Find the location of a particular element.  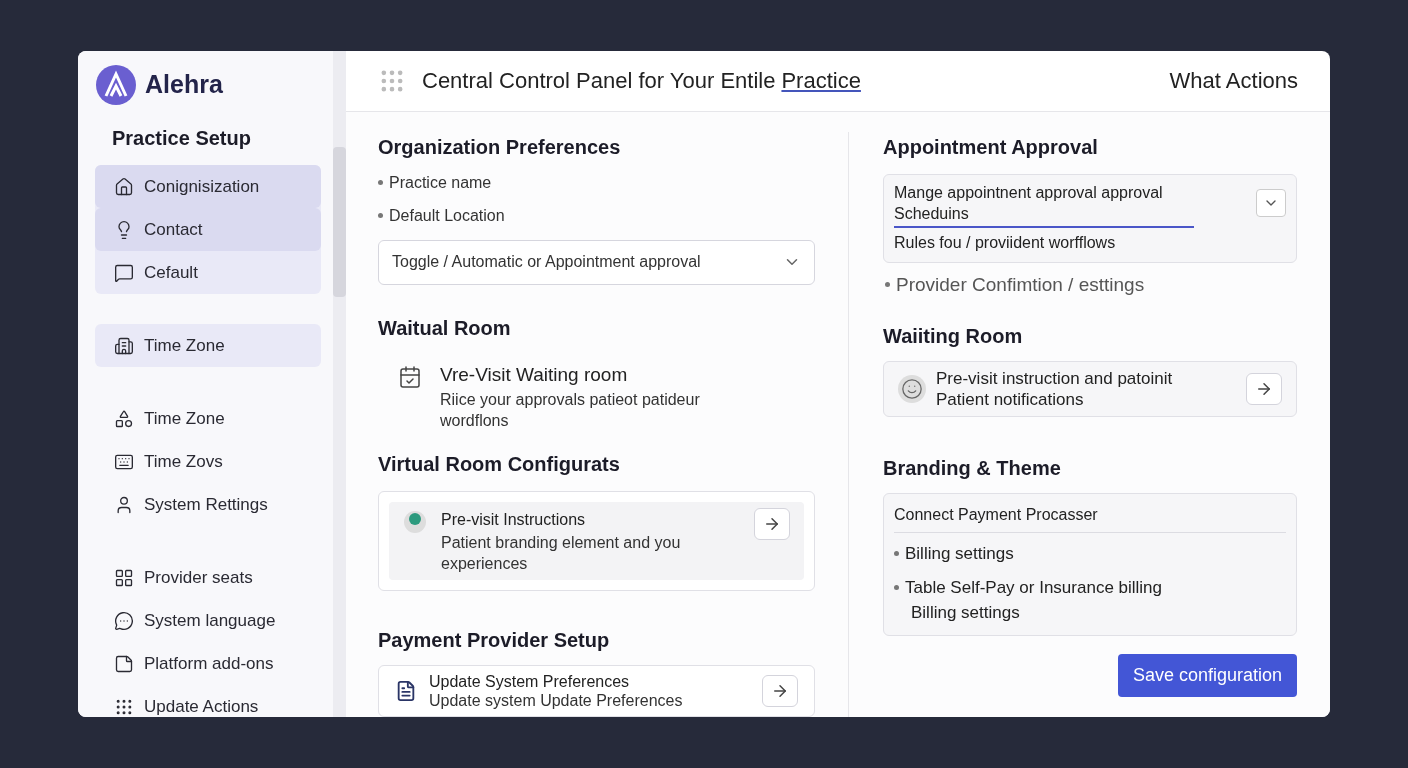

section-title: Branding & Theme is located at coordinates (972, 468).